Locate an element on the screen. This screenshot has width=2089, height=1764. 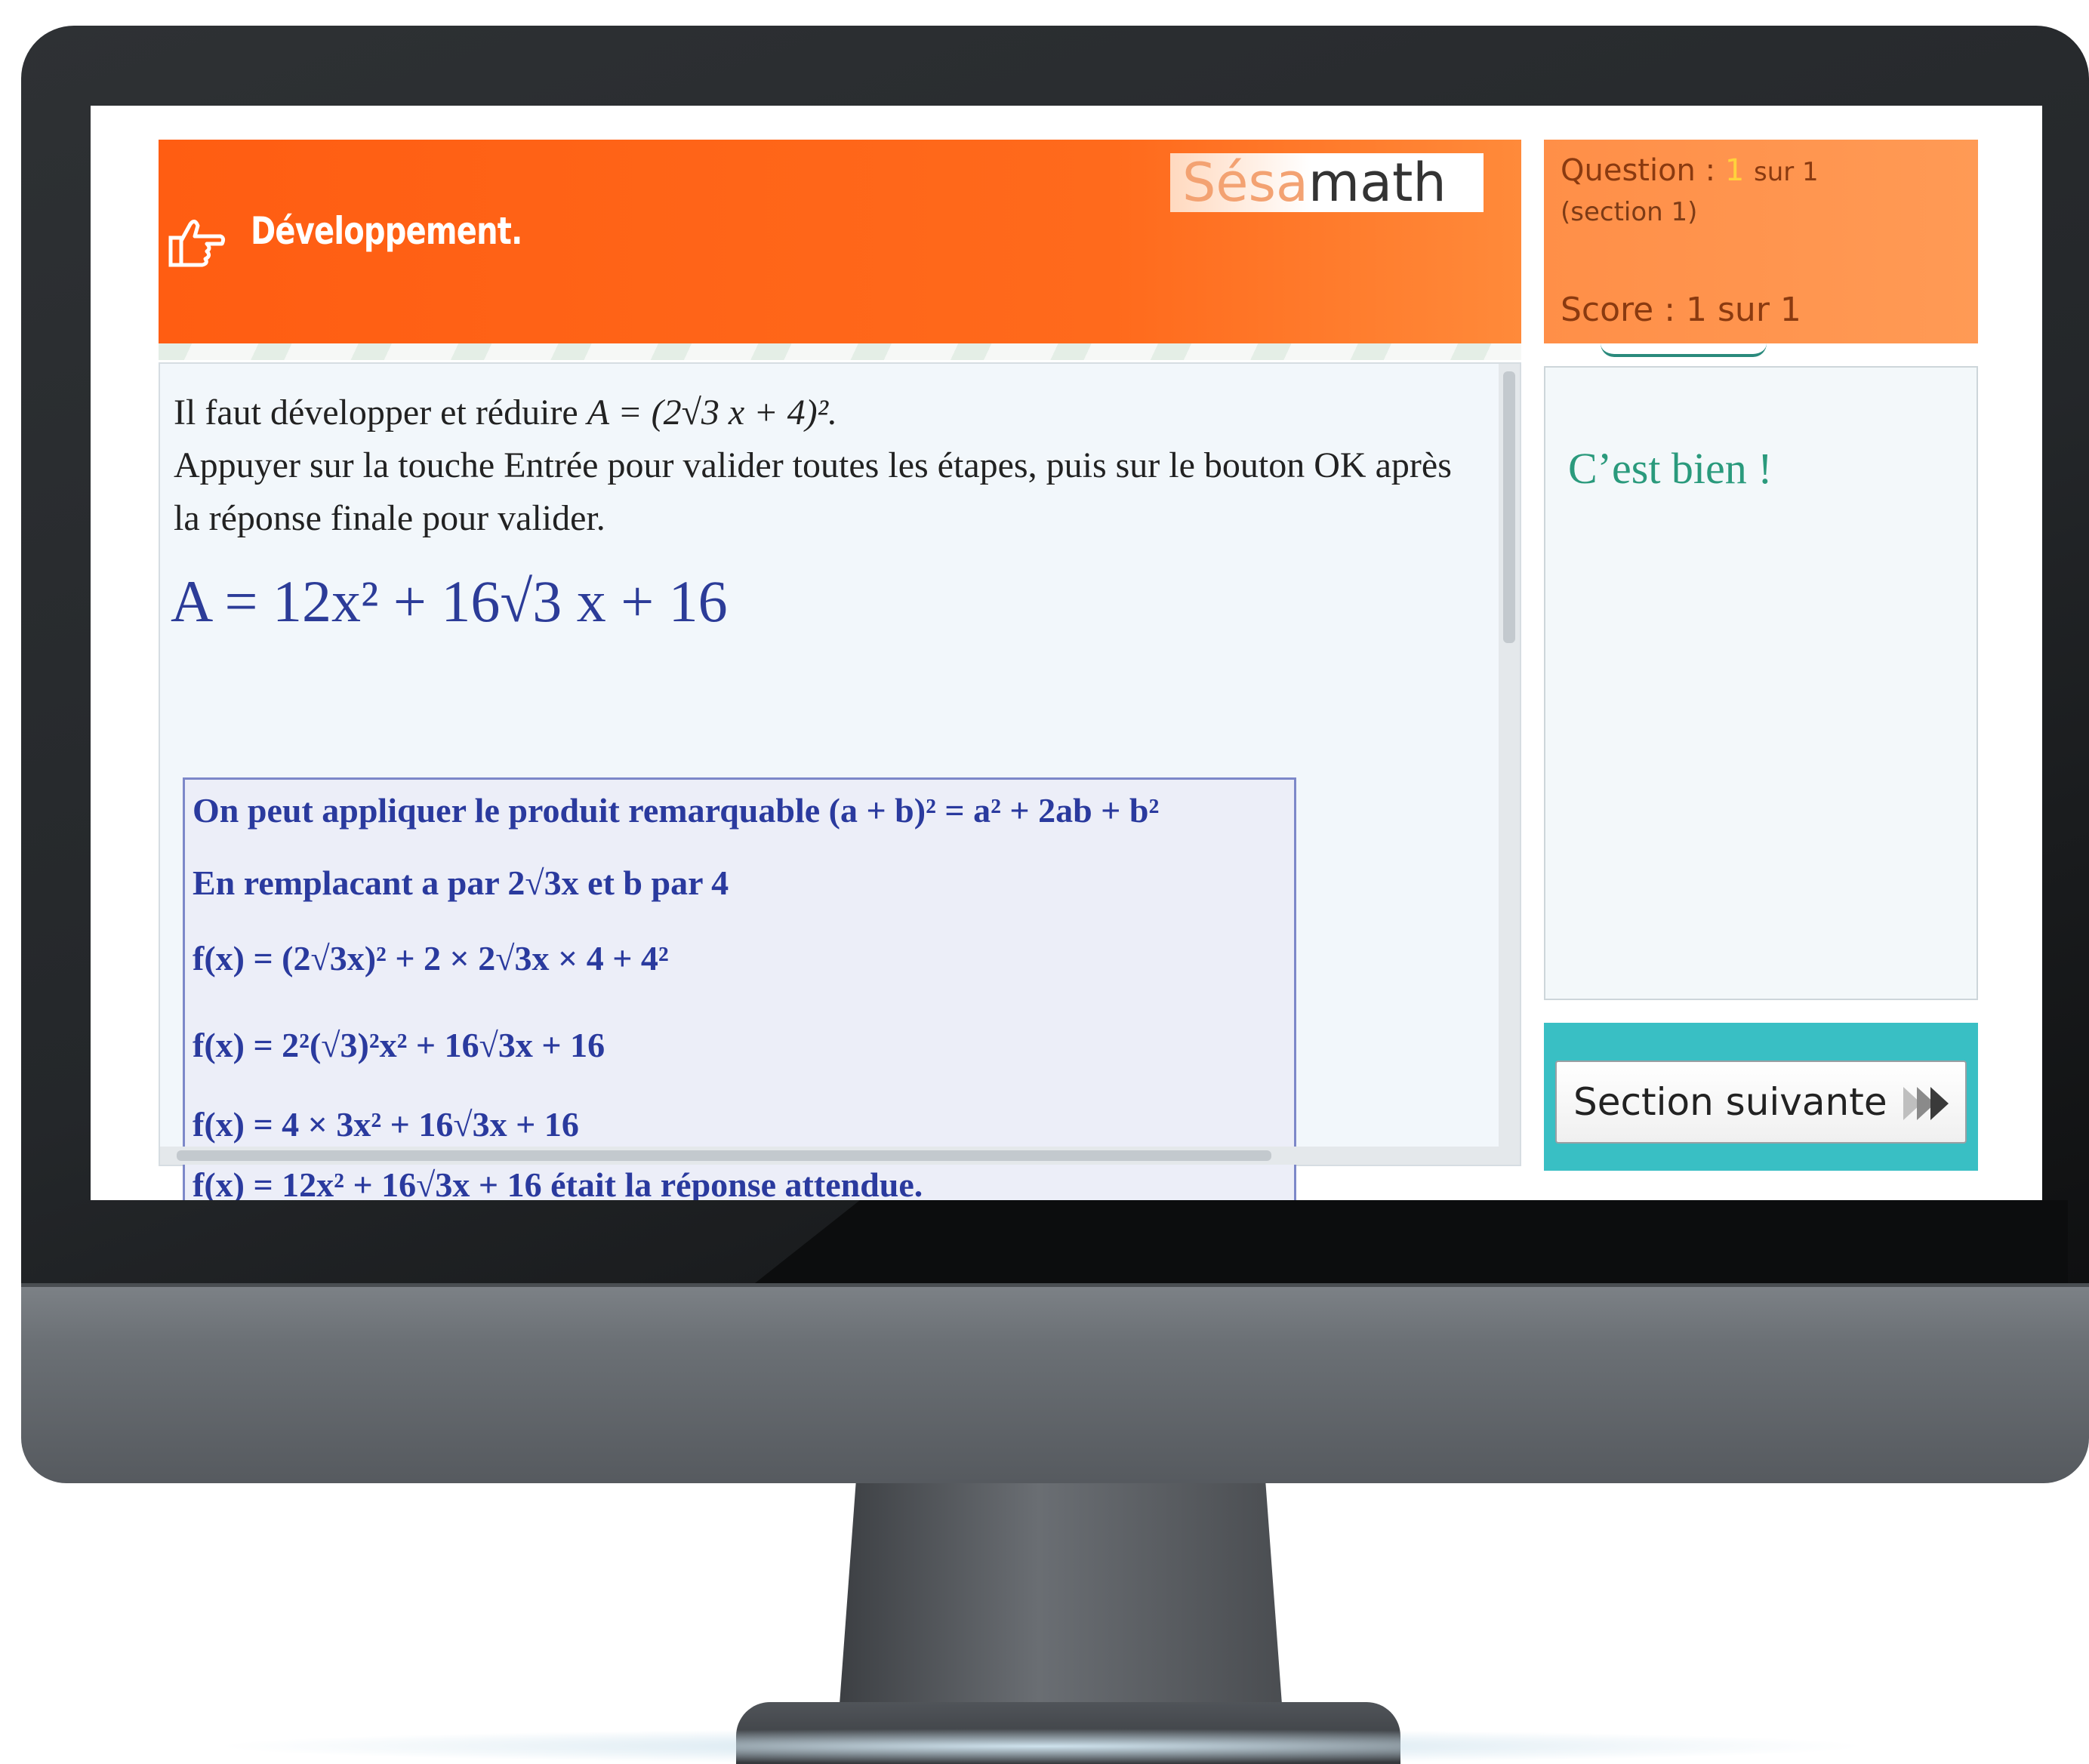
question-counter: Question : 1 sur 1 is located at coordinates (1690, 171).